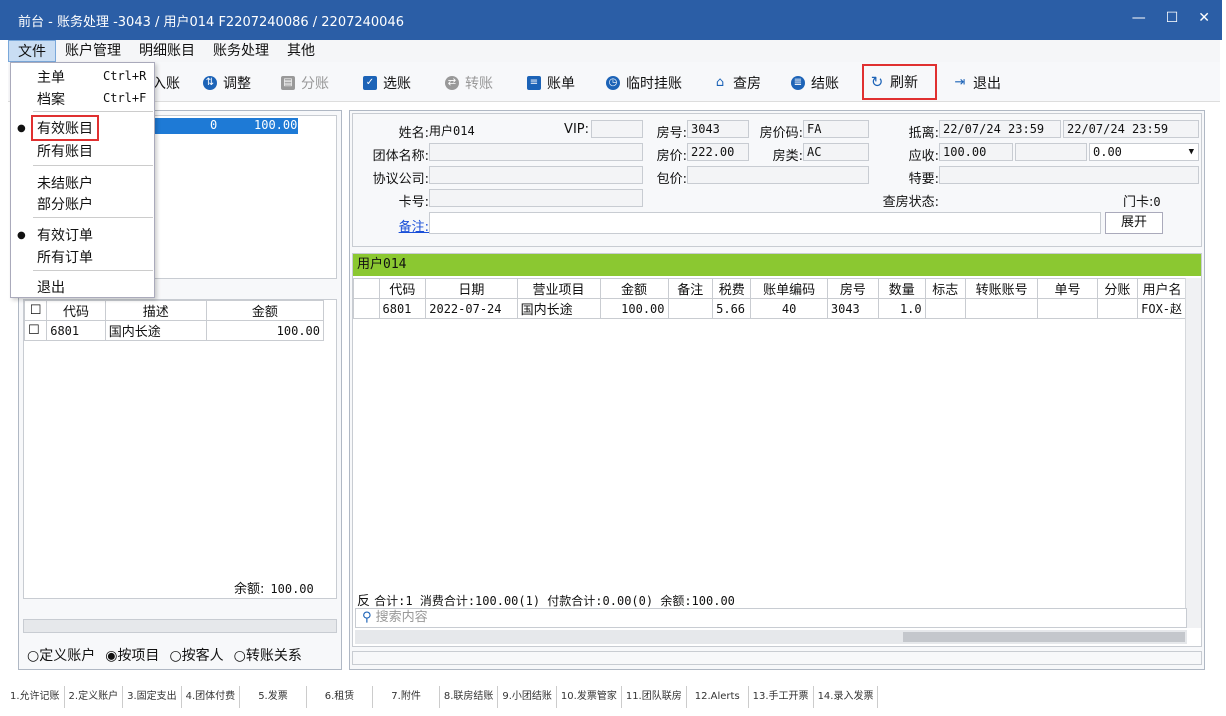  Describe the element at coordinates (846, 697) in the screenshot. I see `status-tab: 14.录入发票` at that location.